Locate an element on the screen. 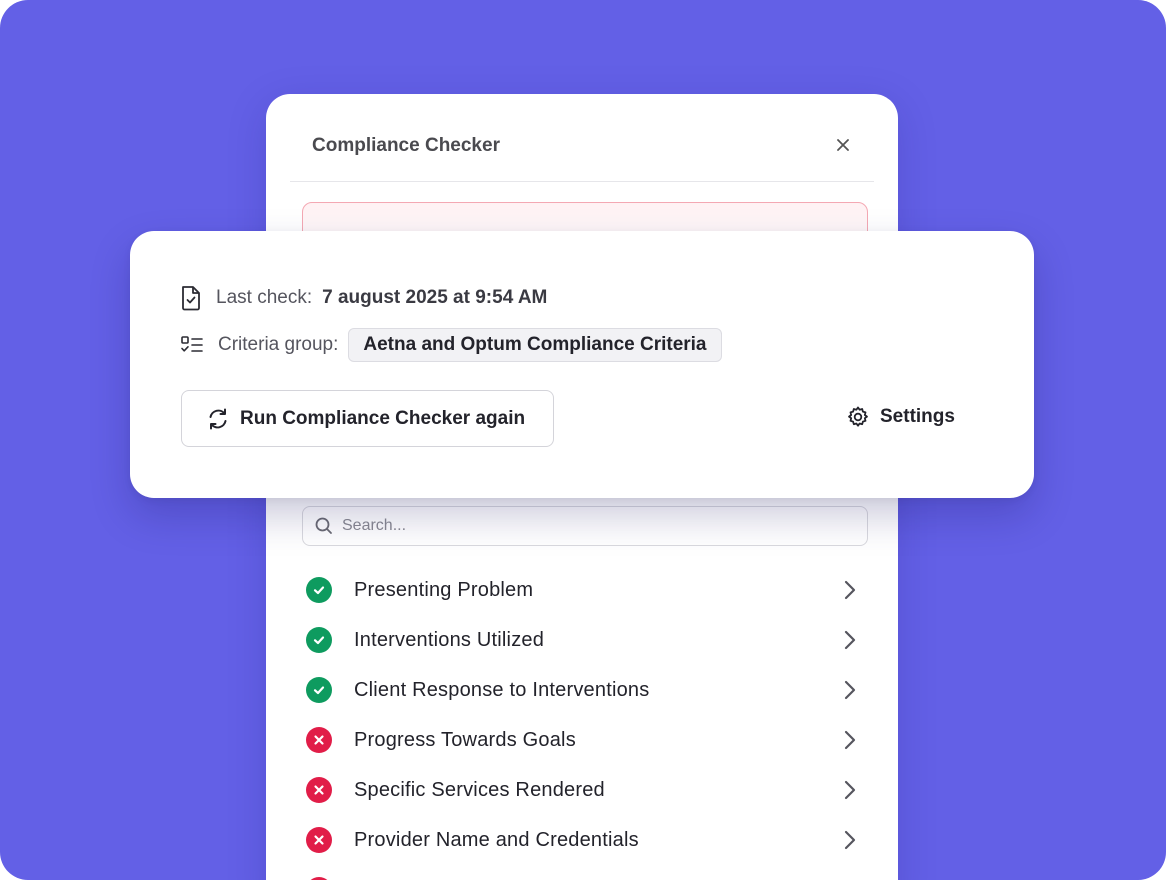  refresh-icon is located at coordinates (218, 418).